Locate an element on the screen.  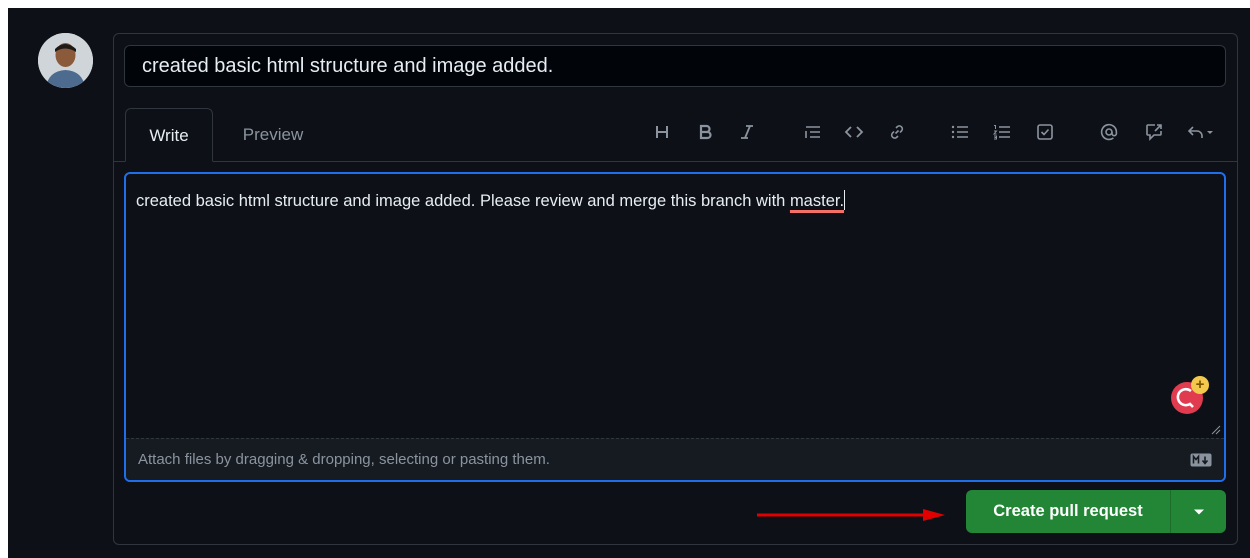
spellcheck-word: master. is located at coordinates (817, 201).